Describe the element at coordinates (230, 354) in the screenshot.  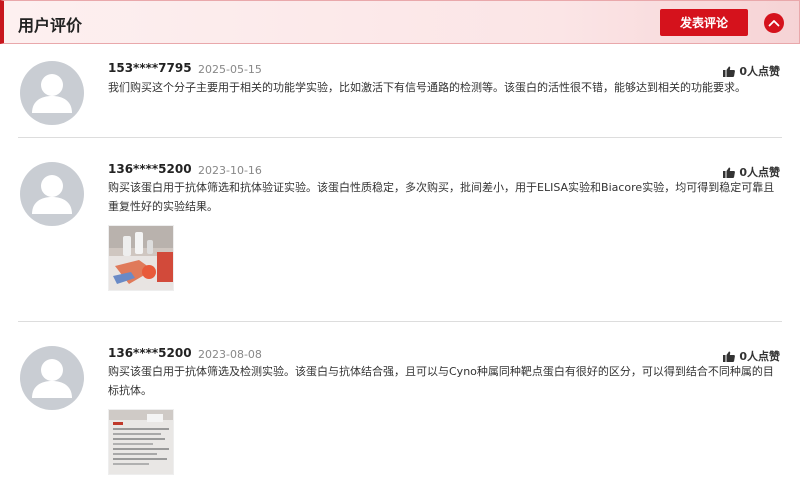
I see `review-date: 2023-08-08` at that location.